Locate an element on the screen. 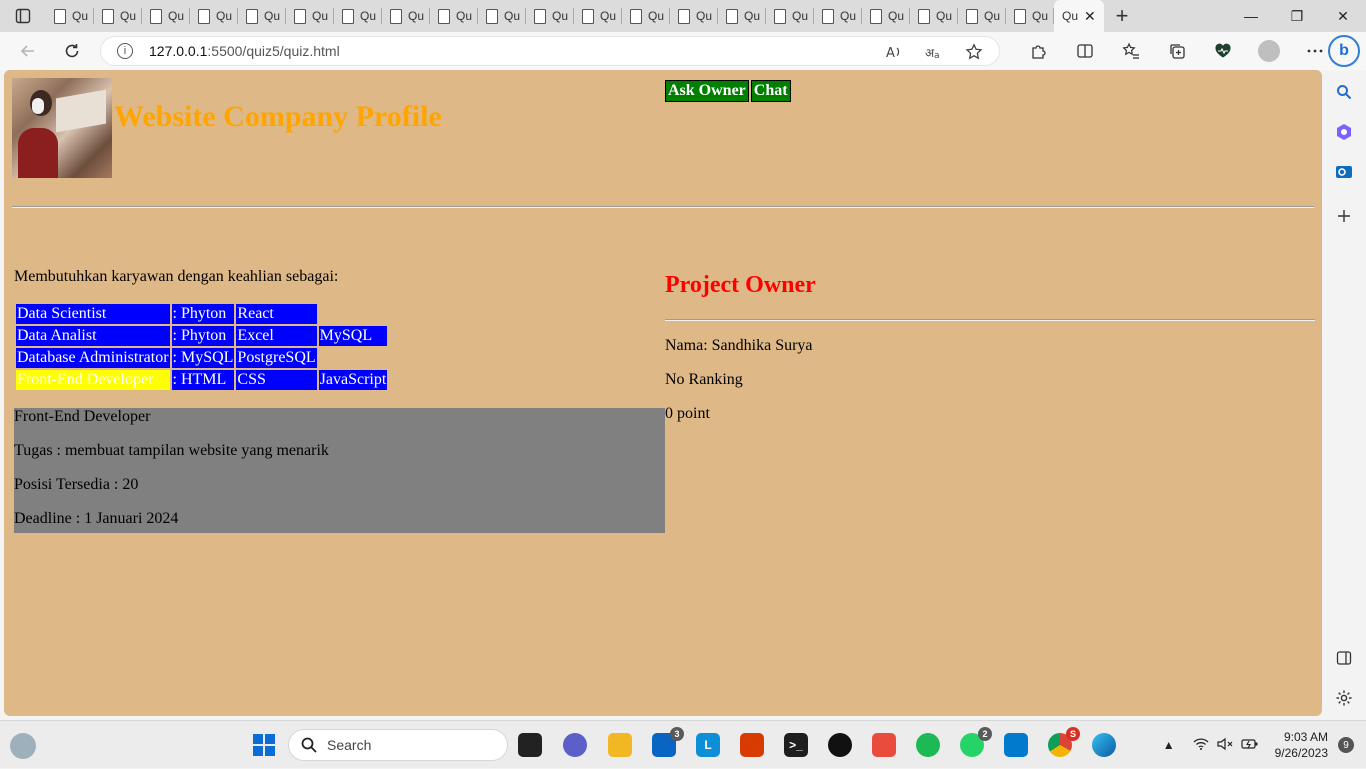 The height and width of the screenshot is (769, 1366). battery-icon is located at coordinates (1250, 745).